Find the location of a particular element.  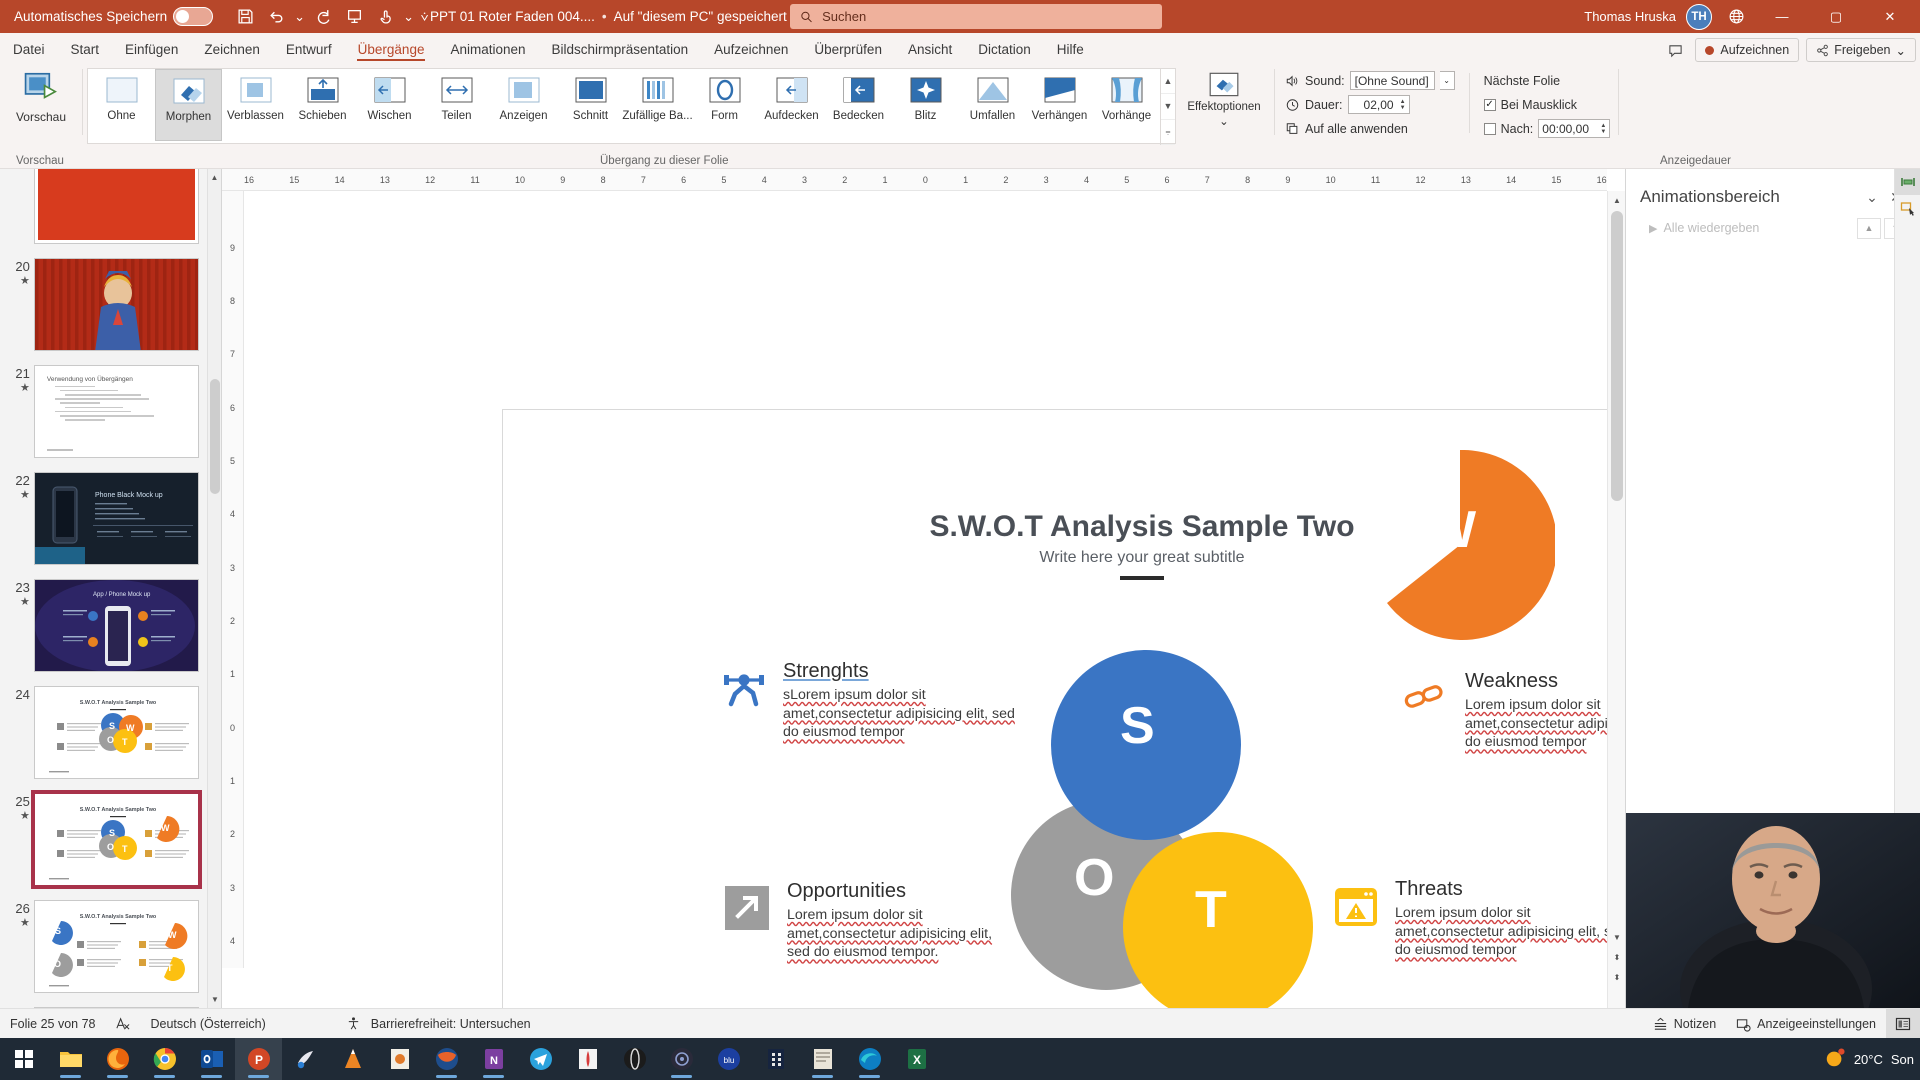

comments-icon is located at coordinates (1675, 50).